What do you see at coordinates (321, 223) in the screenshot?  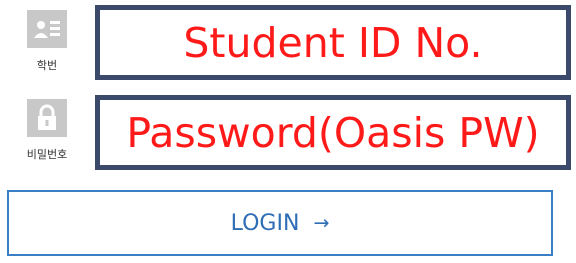 I see `arrow-right-icon: →` at bounding box center [321, 223].